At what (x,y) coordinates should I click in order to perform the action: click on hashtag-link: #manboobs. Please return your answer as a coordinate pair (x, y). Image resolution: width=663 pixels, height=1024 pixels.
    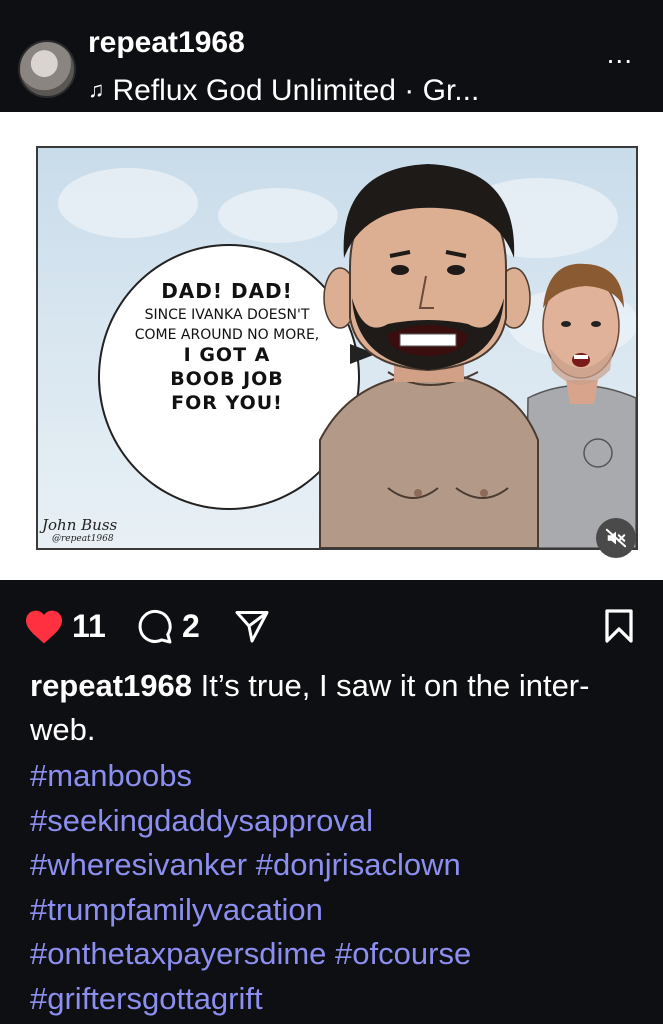
    Looking at the image, I should click on (111, 775).